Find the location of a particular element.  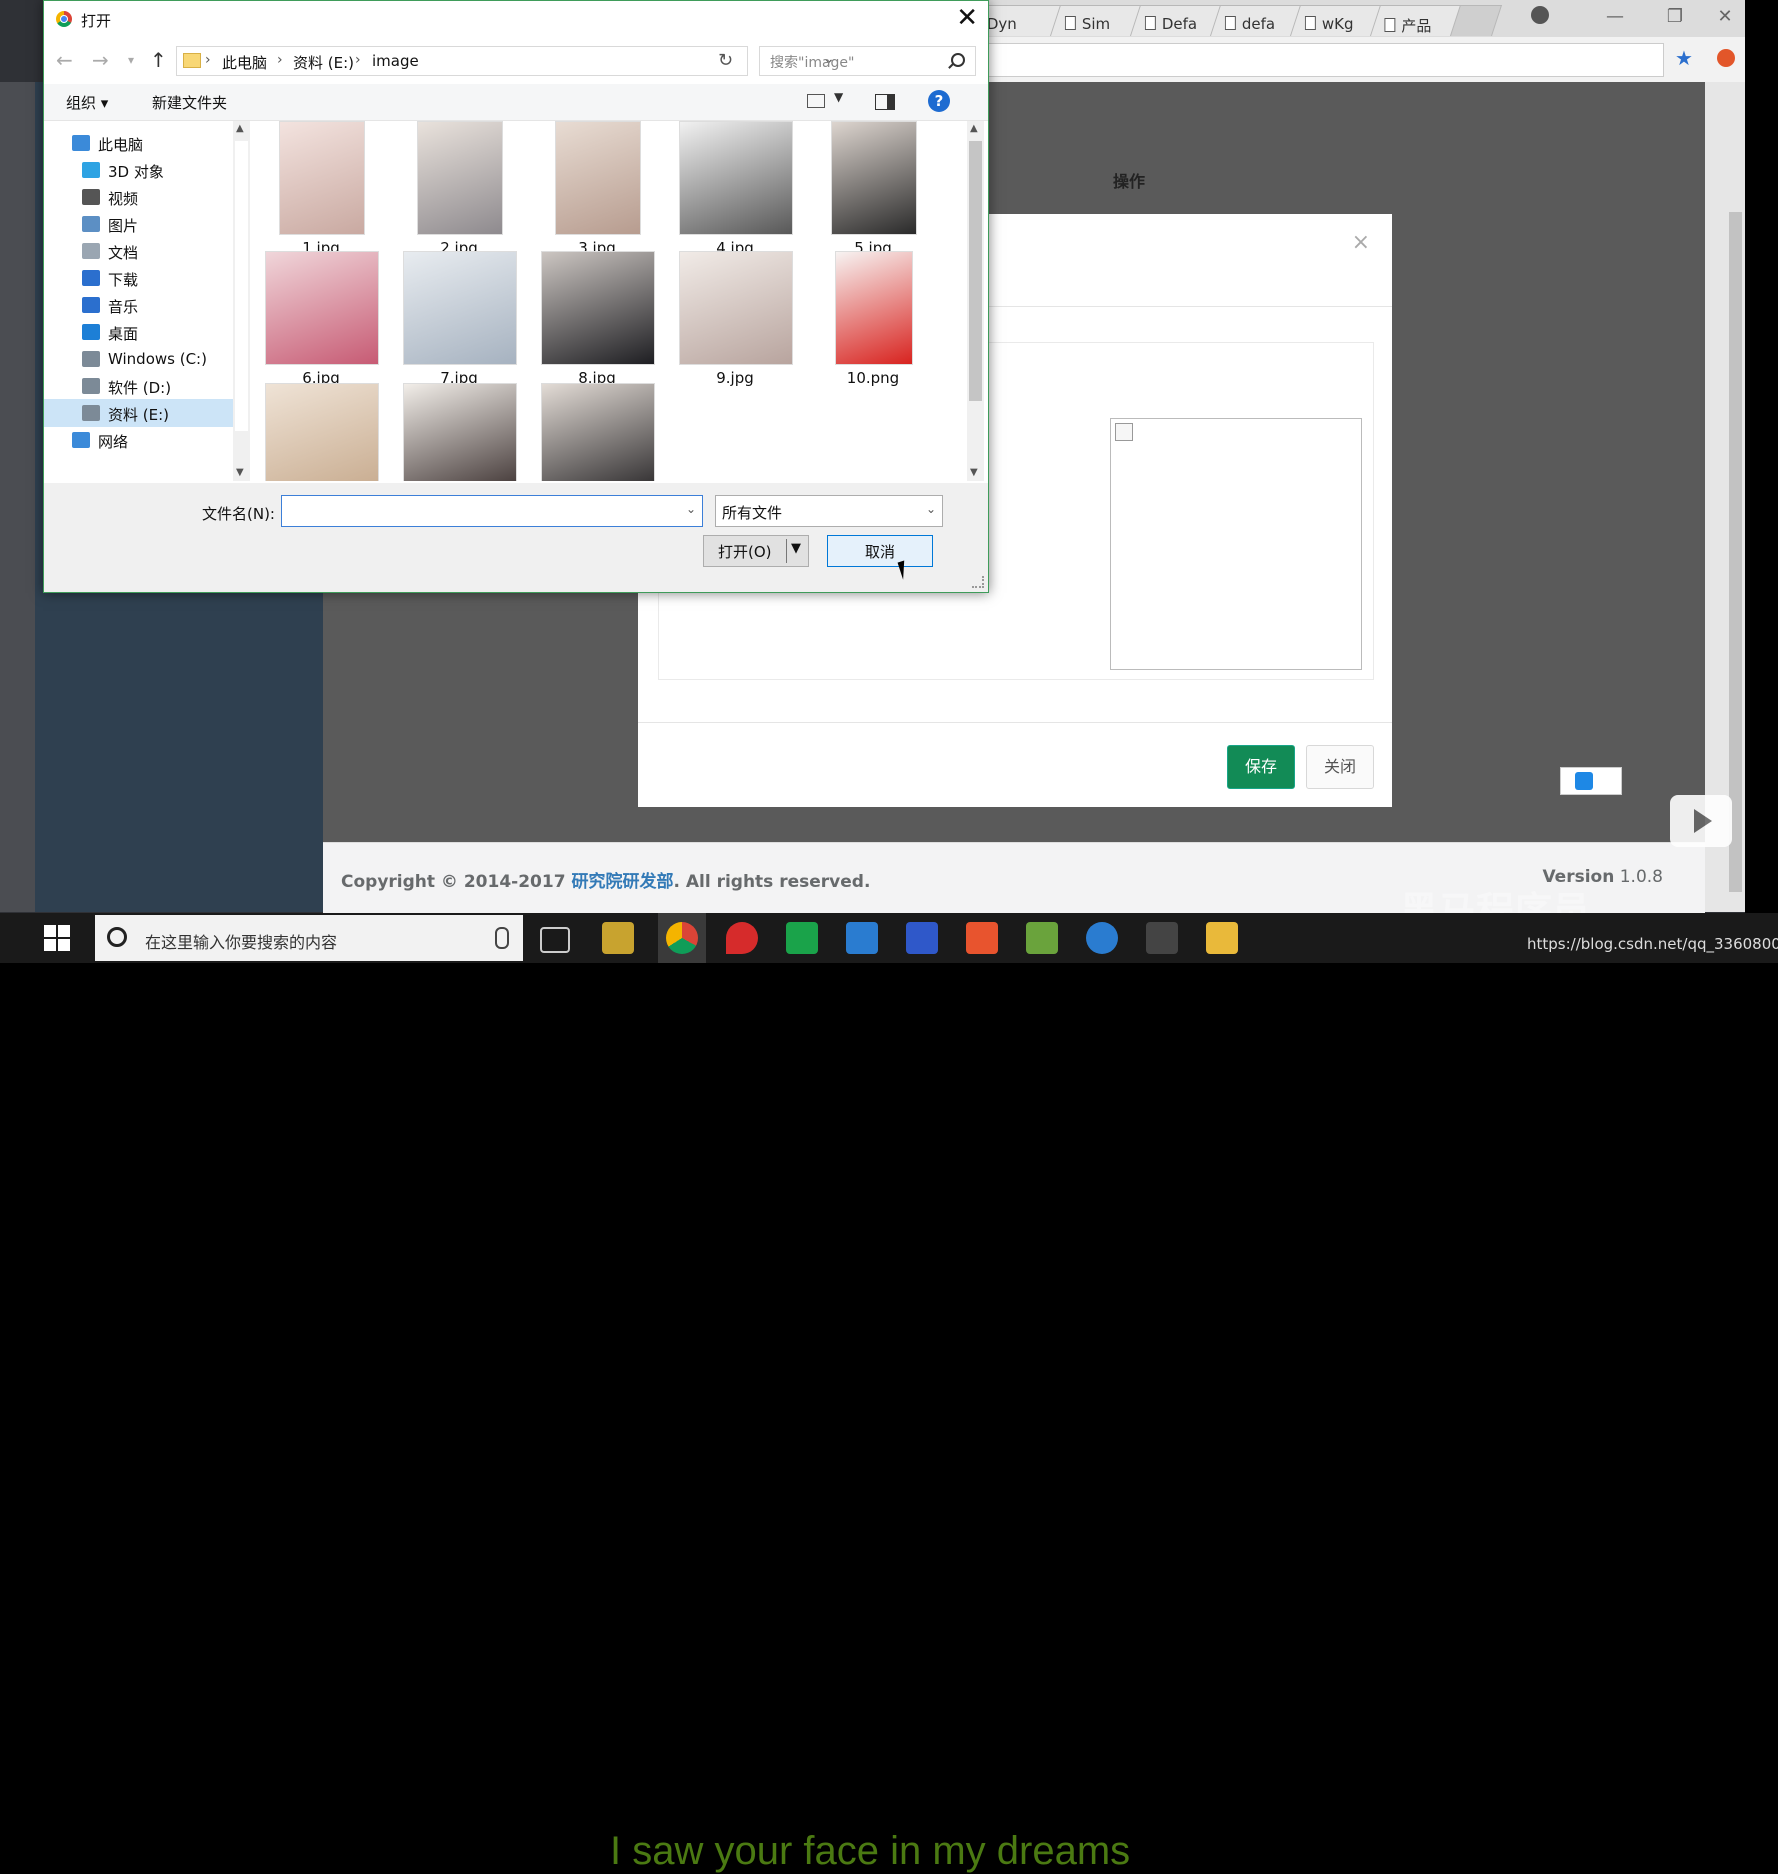

resize-grip-icon is located at coordinates (978, 582).